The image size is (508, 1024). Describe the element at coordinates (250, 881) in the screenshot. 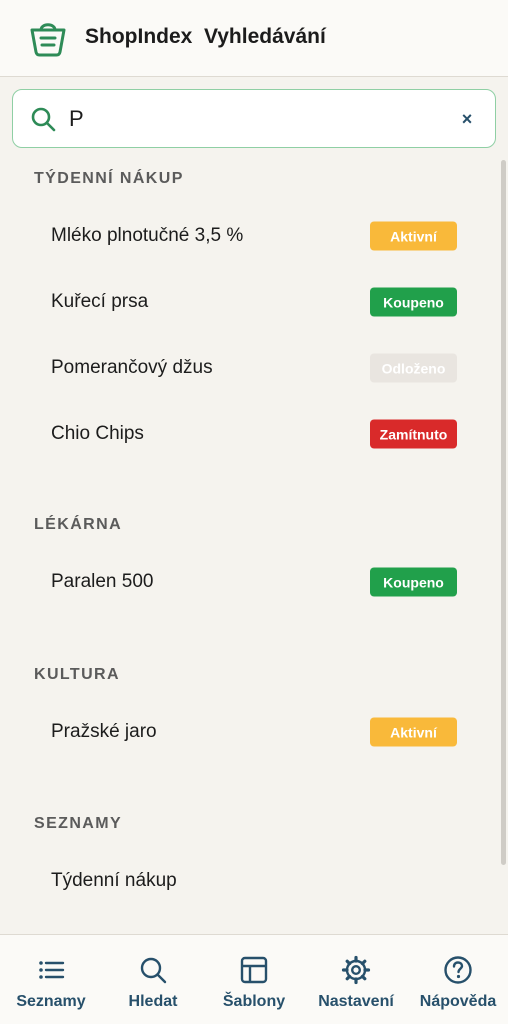

I see `list-item: Týdenní nákup` at that location.